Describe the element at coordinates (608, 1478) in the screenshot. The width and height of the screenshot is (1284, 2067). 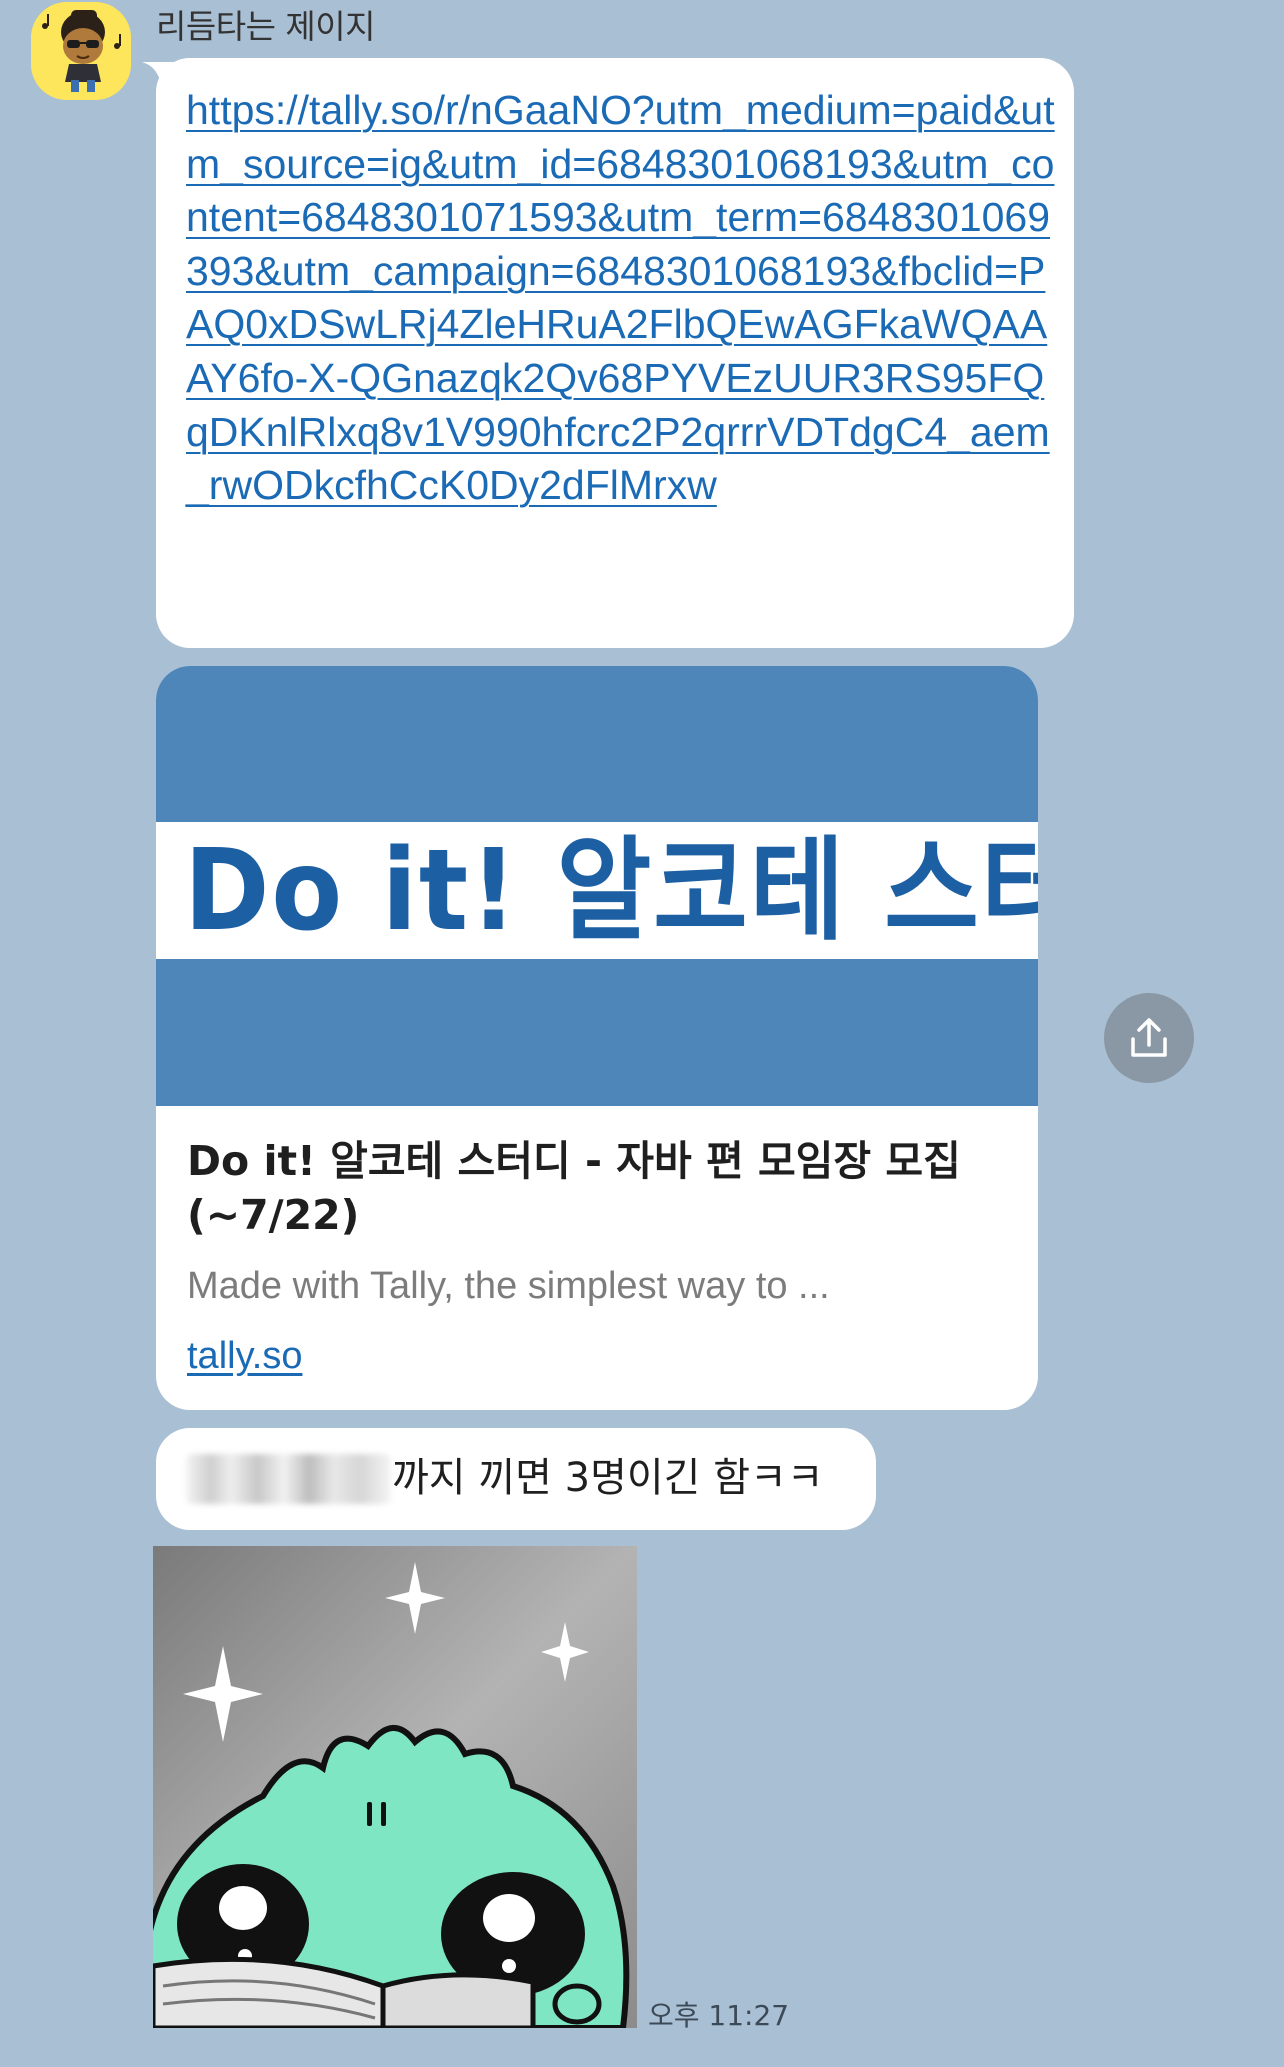
I see `message-text: 까지 끼면 3명이긴 함ㅋㅋ` at that location.